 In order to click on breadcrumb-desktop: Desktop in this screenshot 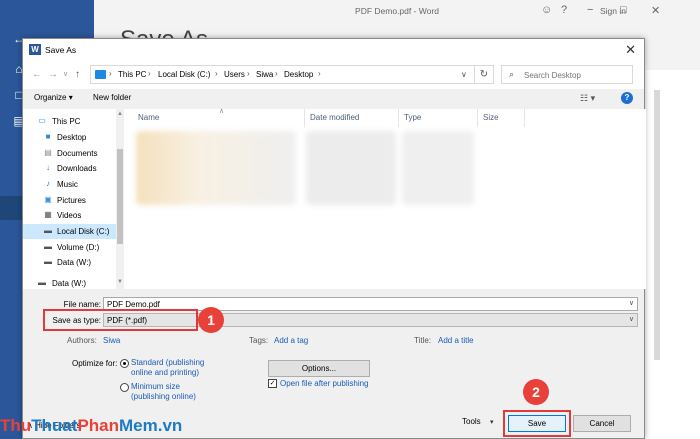, I will do `click(298, 74)`.